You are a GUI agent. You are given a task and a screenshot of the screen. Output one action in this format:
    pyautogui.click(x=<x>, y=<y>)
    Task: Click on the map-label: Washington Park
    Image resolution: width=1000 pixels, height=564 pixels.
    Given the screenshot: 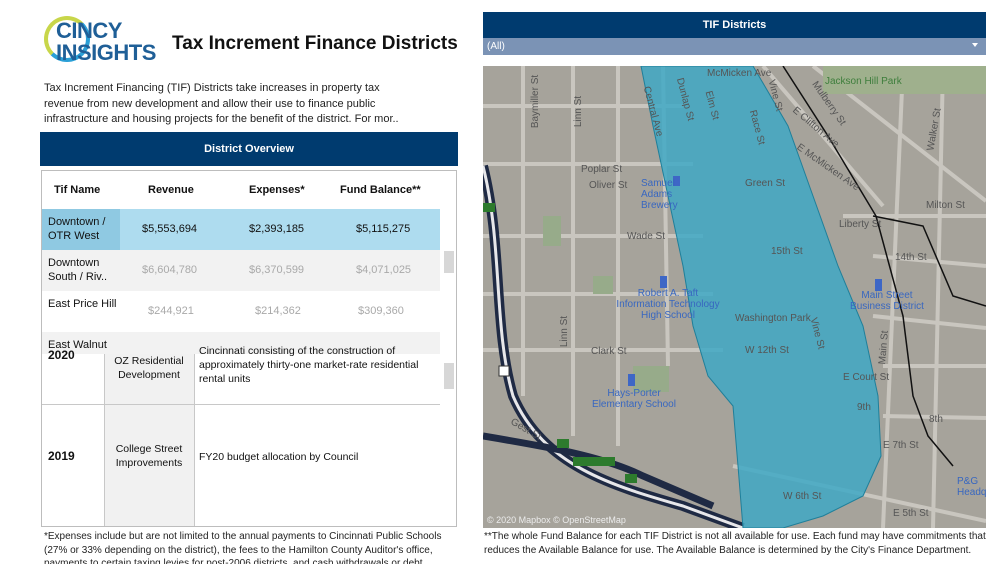 What is the action you would take?
    pyautogui.click(x=773, y=318)
    